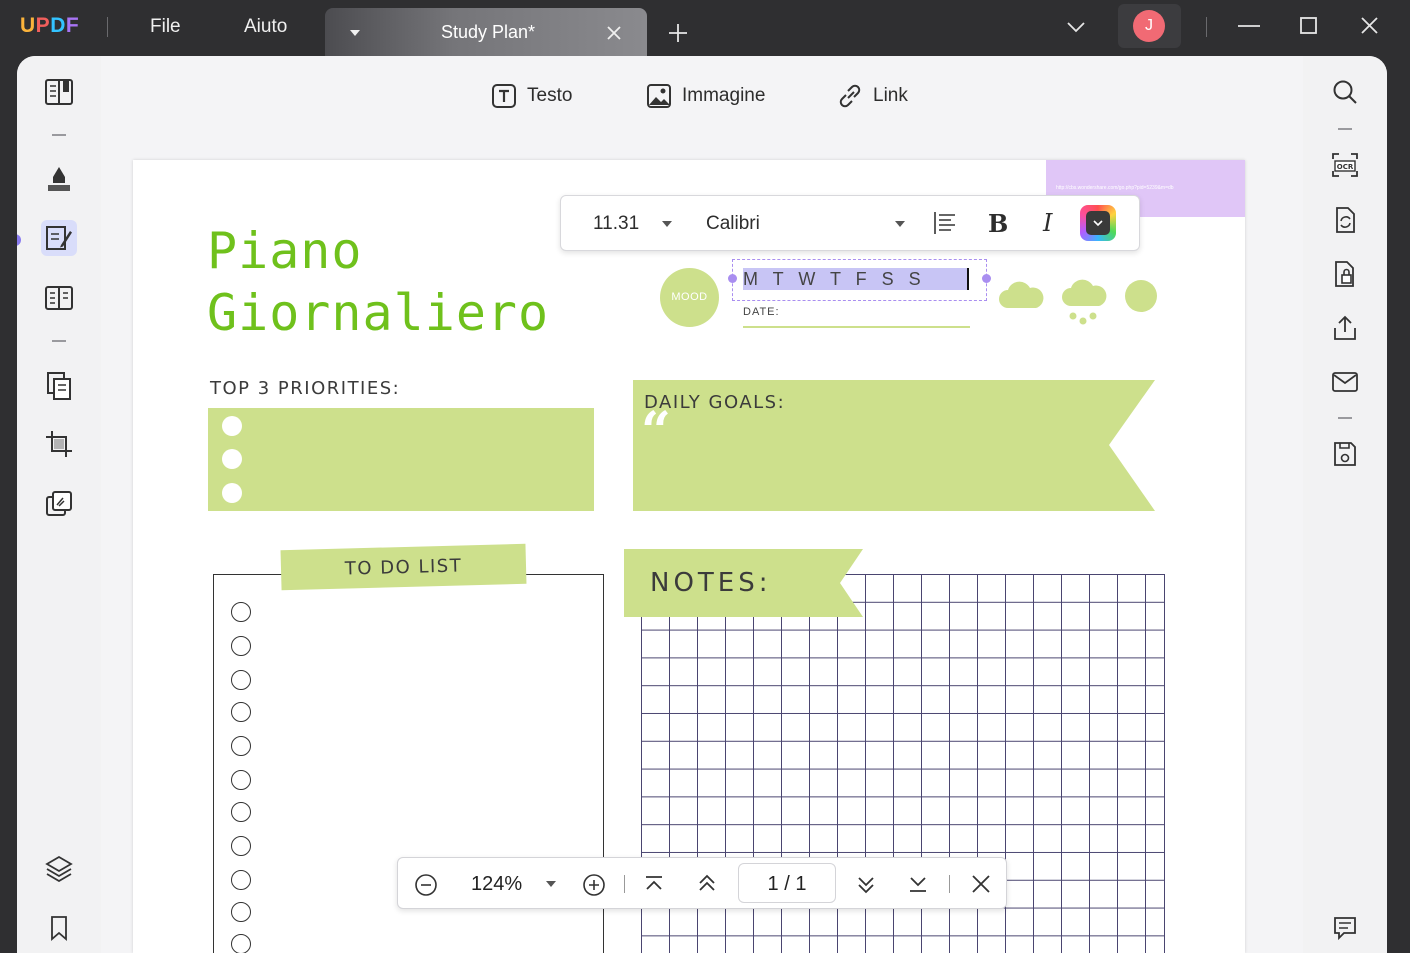  What do you see at coordinates (59, 928) in the screenshot?
I see `bookmark-button` at bounding box center [59, 928].